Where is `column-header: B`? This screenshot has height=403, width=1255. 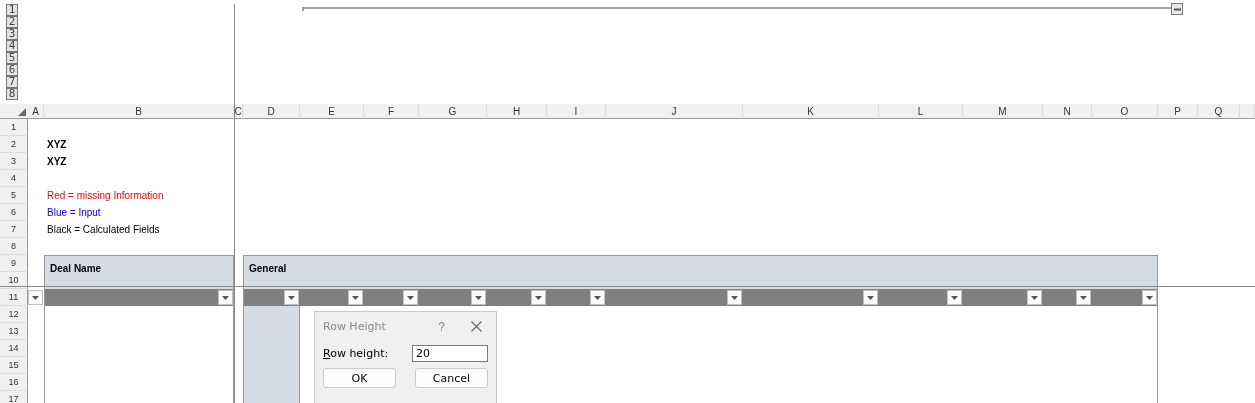 column-header: B is located at coordinates (139, 111).